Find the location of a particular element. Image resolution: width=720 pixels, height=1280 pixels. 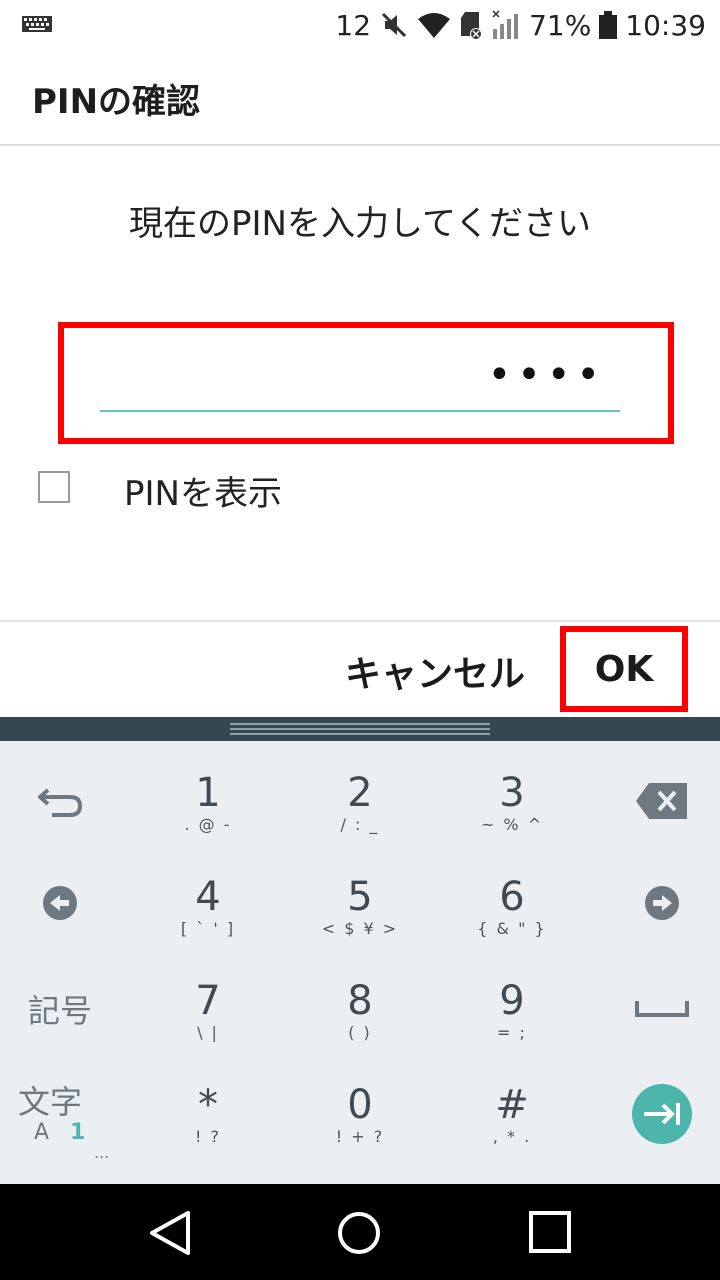

key-0: 0! + ? is located at coordinates (360, 1115).